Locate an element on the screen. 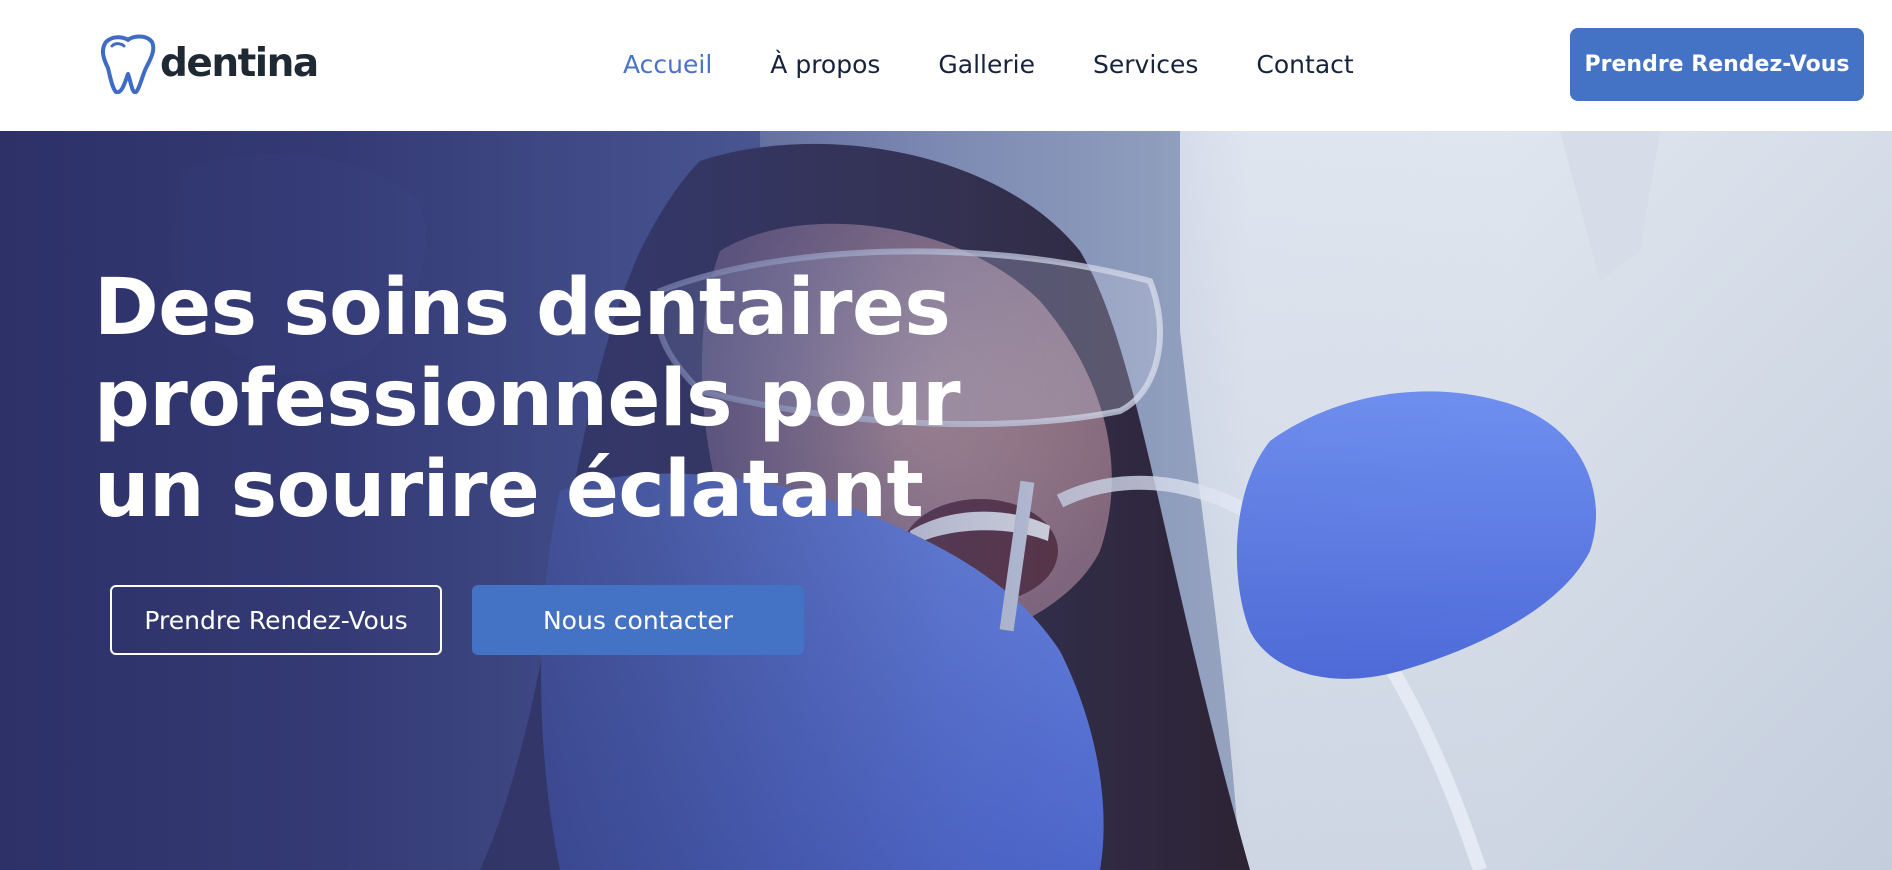 The image size is (1892, 870). header-appointment-button: Prendre Rendez-Vous is located at coordinates (1717, 64).